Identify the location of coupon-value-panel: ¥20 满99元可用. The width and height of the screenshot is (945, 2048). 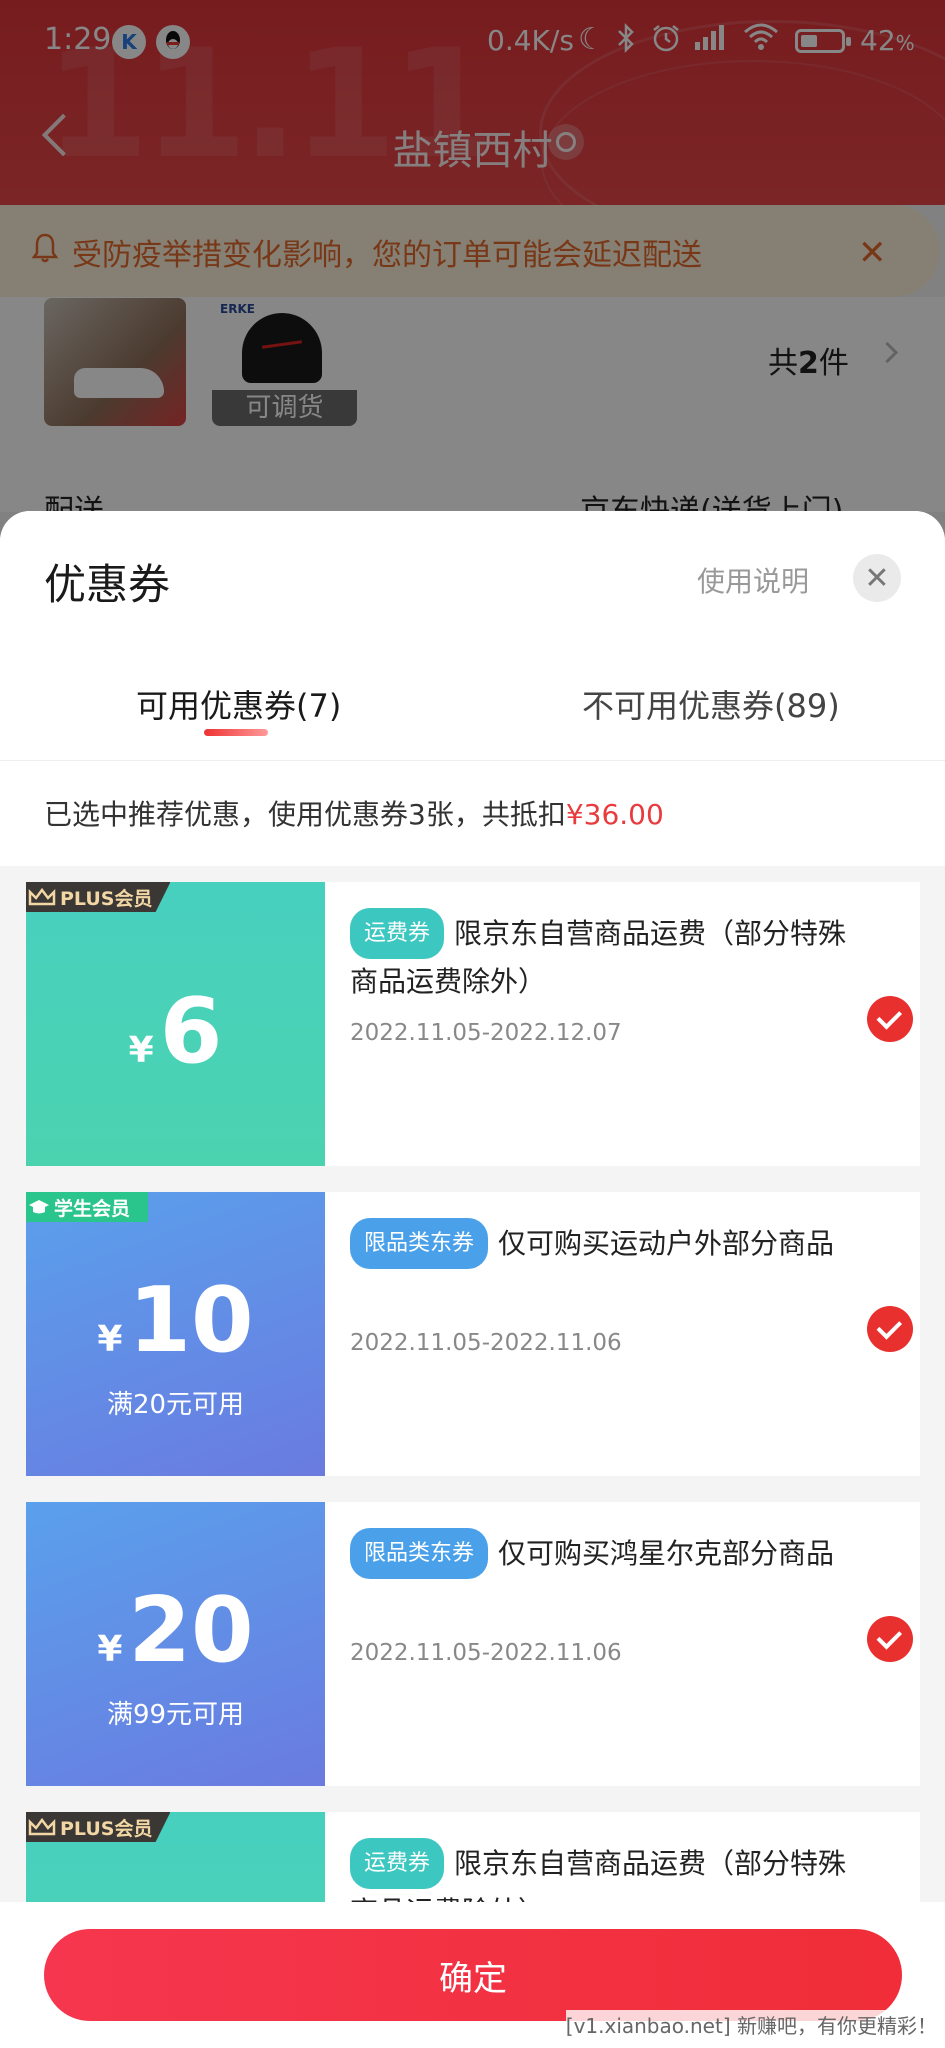
(175, 1644).